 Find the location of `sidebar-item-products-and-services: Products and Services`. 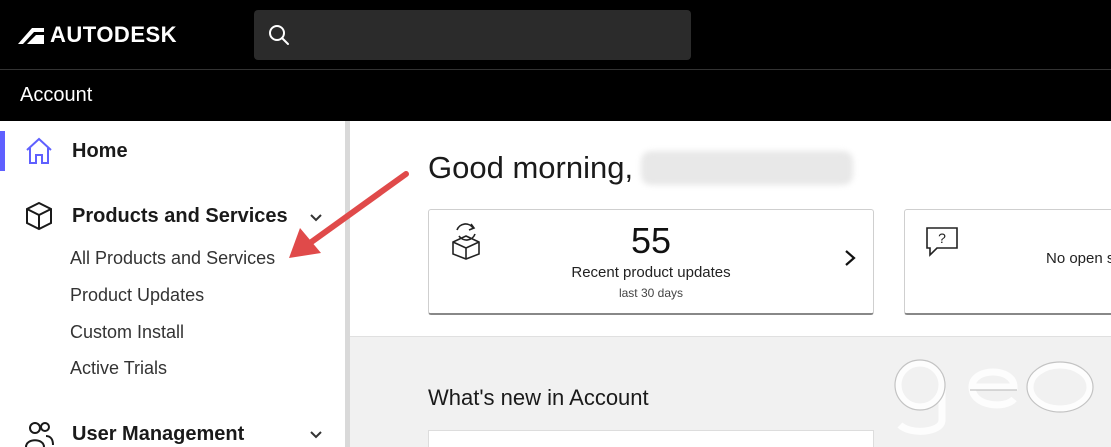

sidebar-item-products-and-services: Products and Services is located at coordinates (156, 216).